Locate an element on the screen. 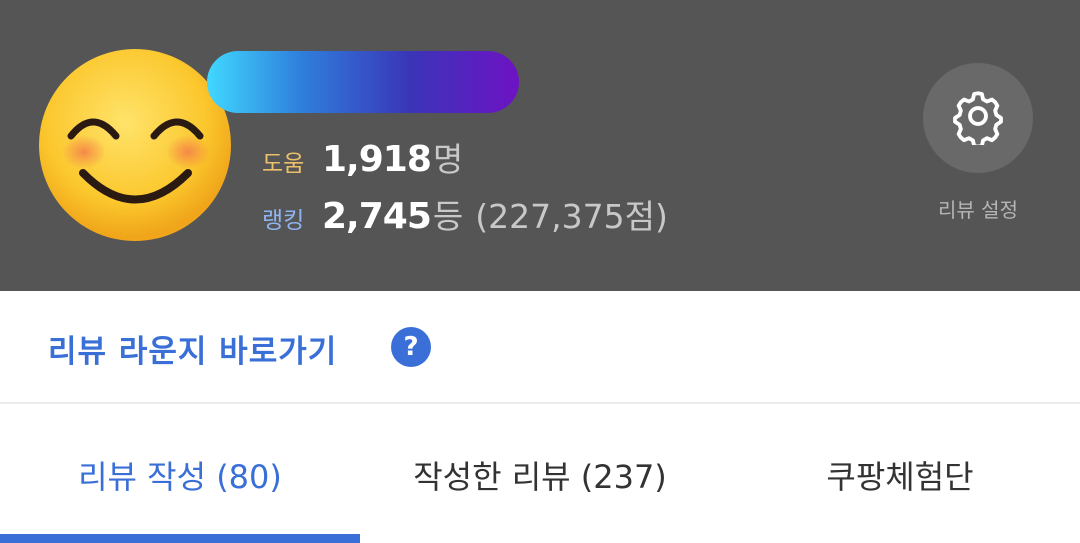  rank-points: (227,375점) is located at coordinates (571, 216).